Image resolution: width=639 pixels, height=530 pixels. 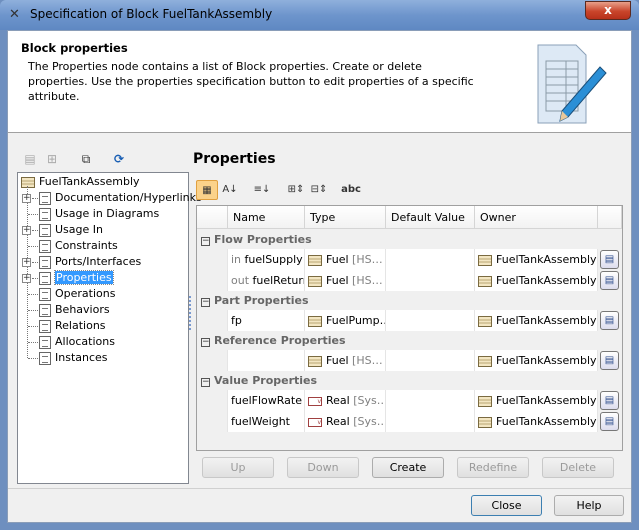 I want to click on tree-item: Constraints, so click(x=78, y=246).